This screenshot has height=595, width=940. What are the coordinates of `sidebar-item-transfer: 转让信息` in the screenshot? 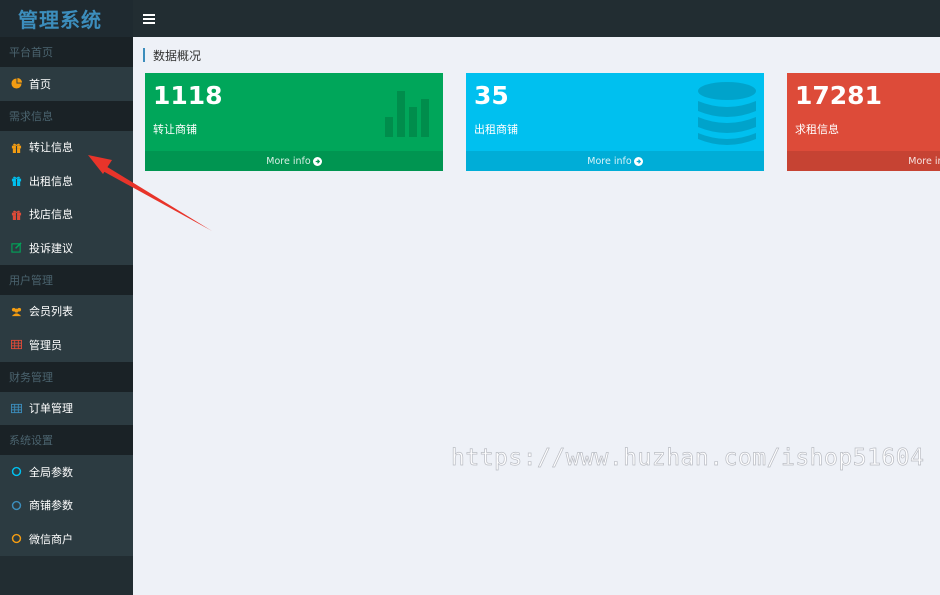 It's located at (66, 147).